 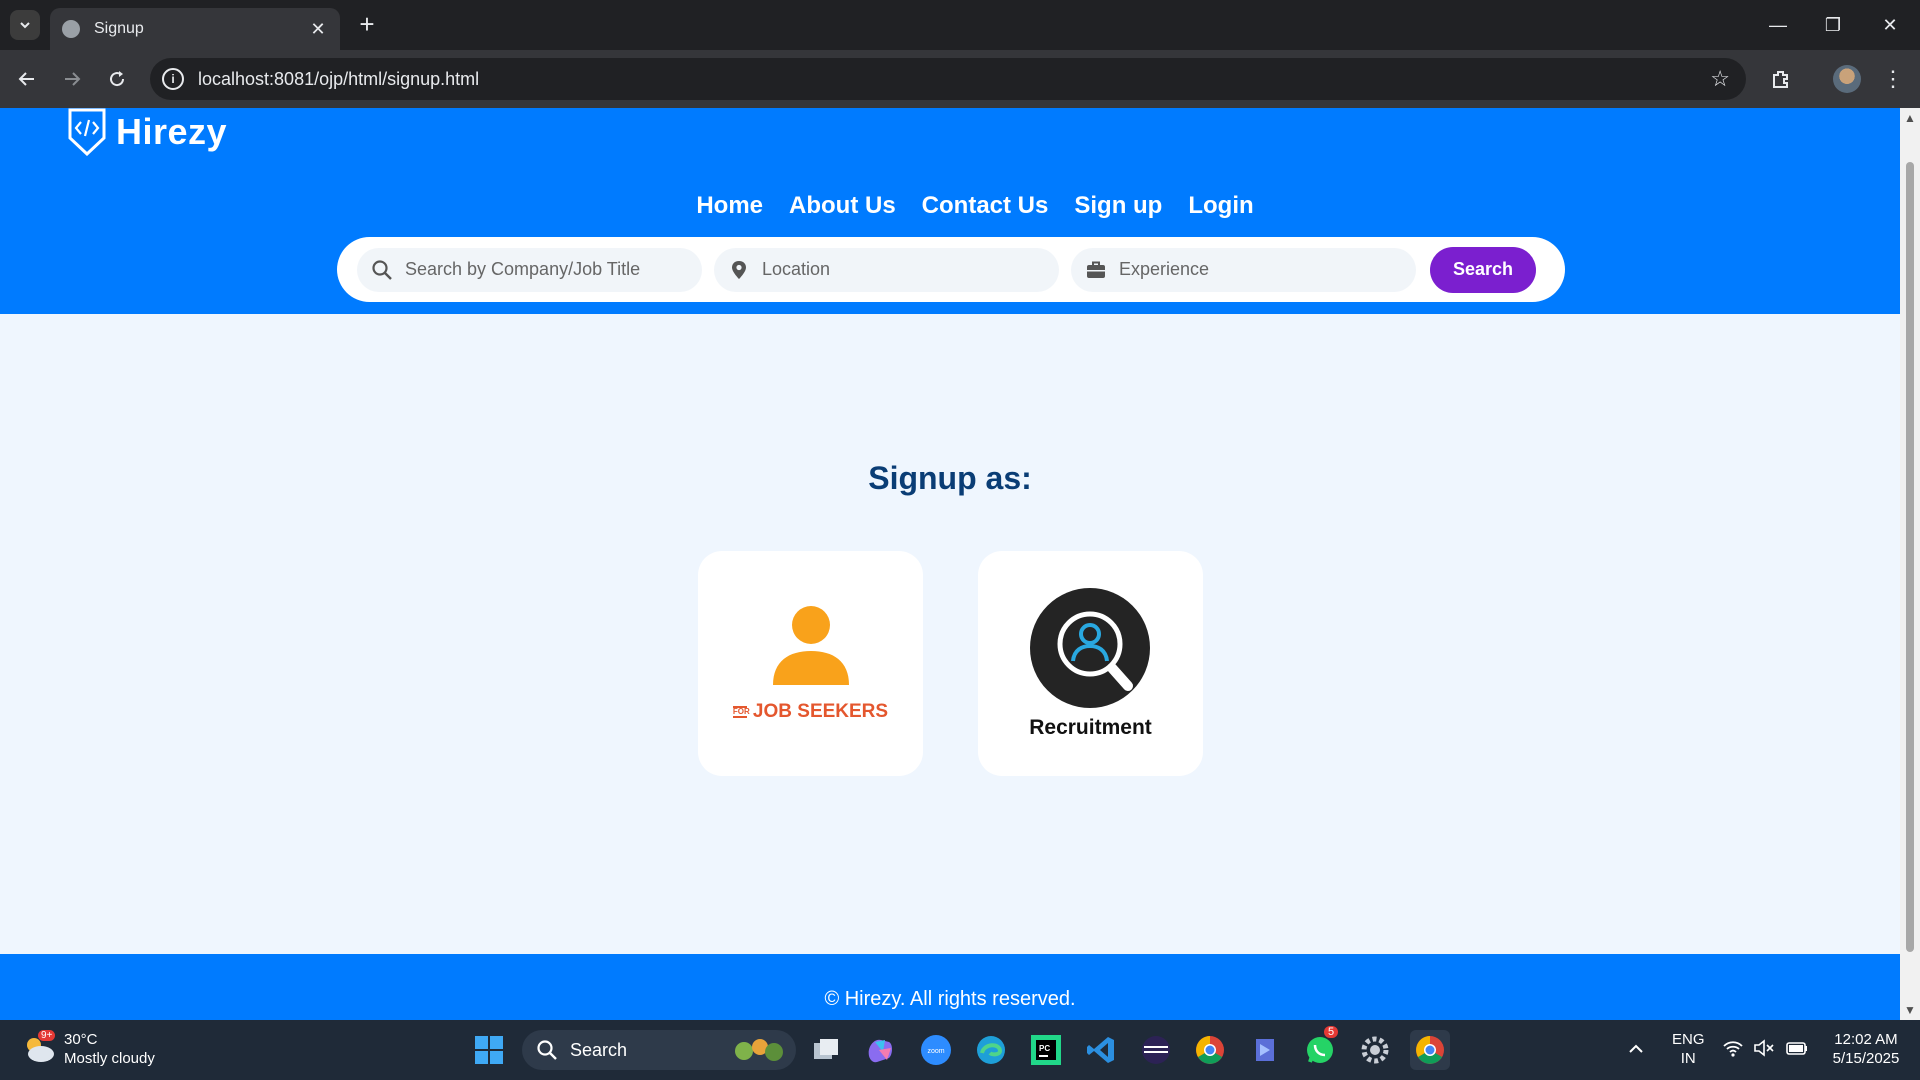 What do you see at coordinates (739, 269) in the screenshot?
I see `location-pin-icon` at bounding box center [739, 269].